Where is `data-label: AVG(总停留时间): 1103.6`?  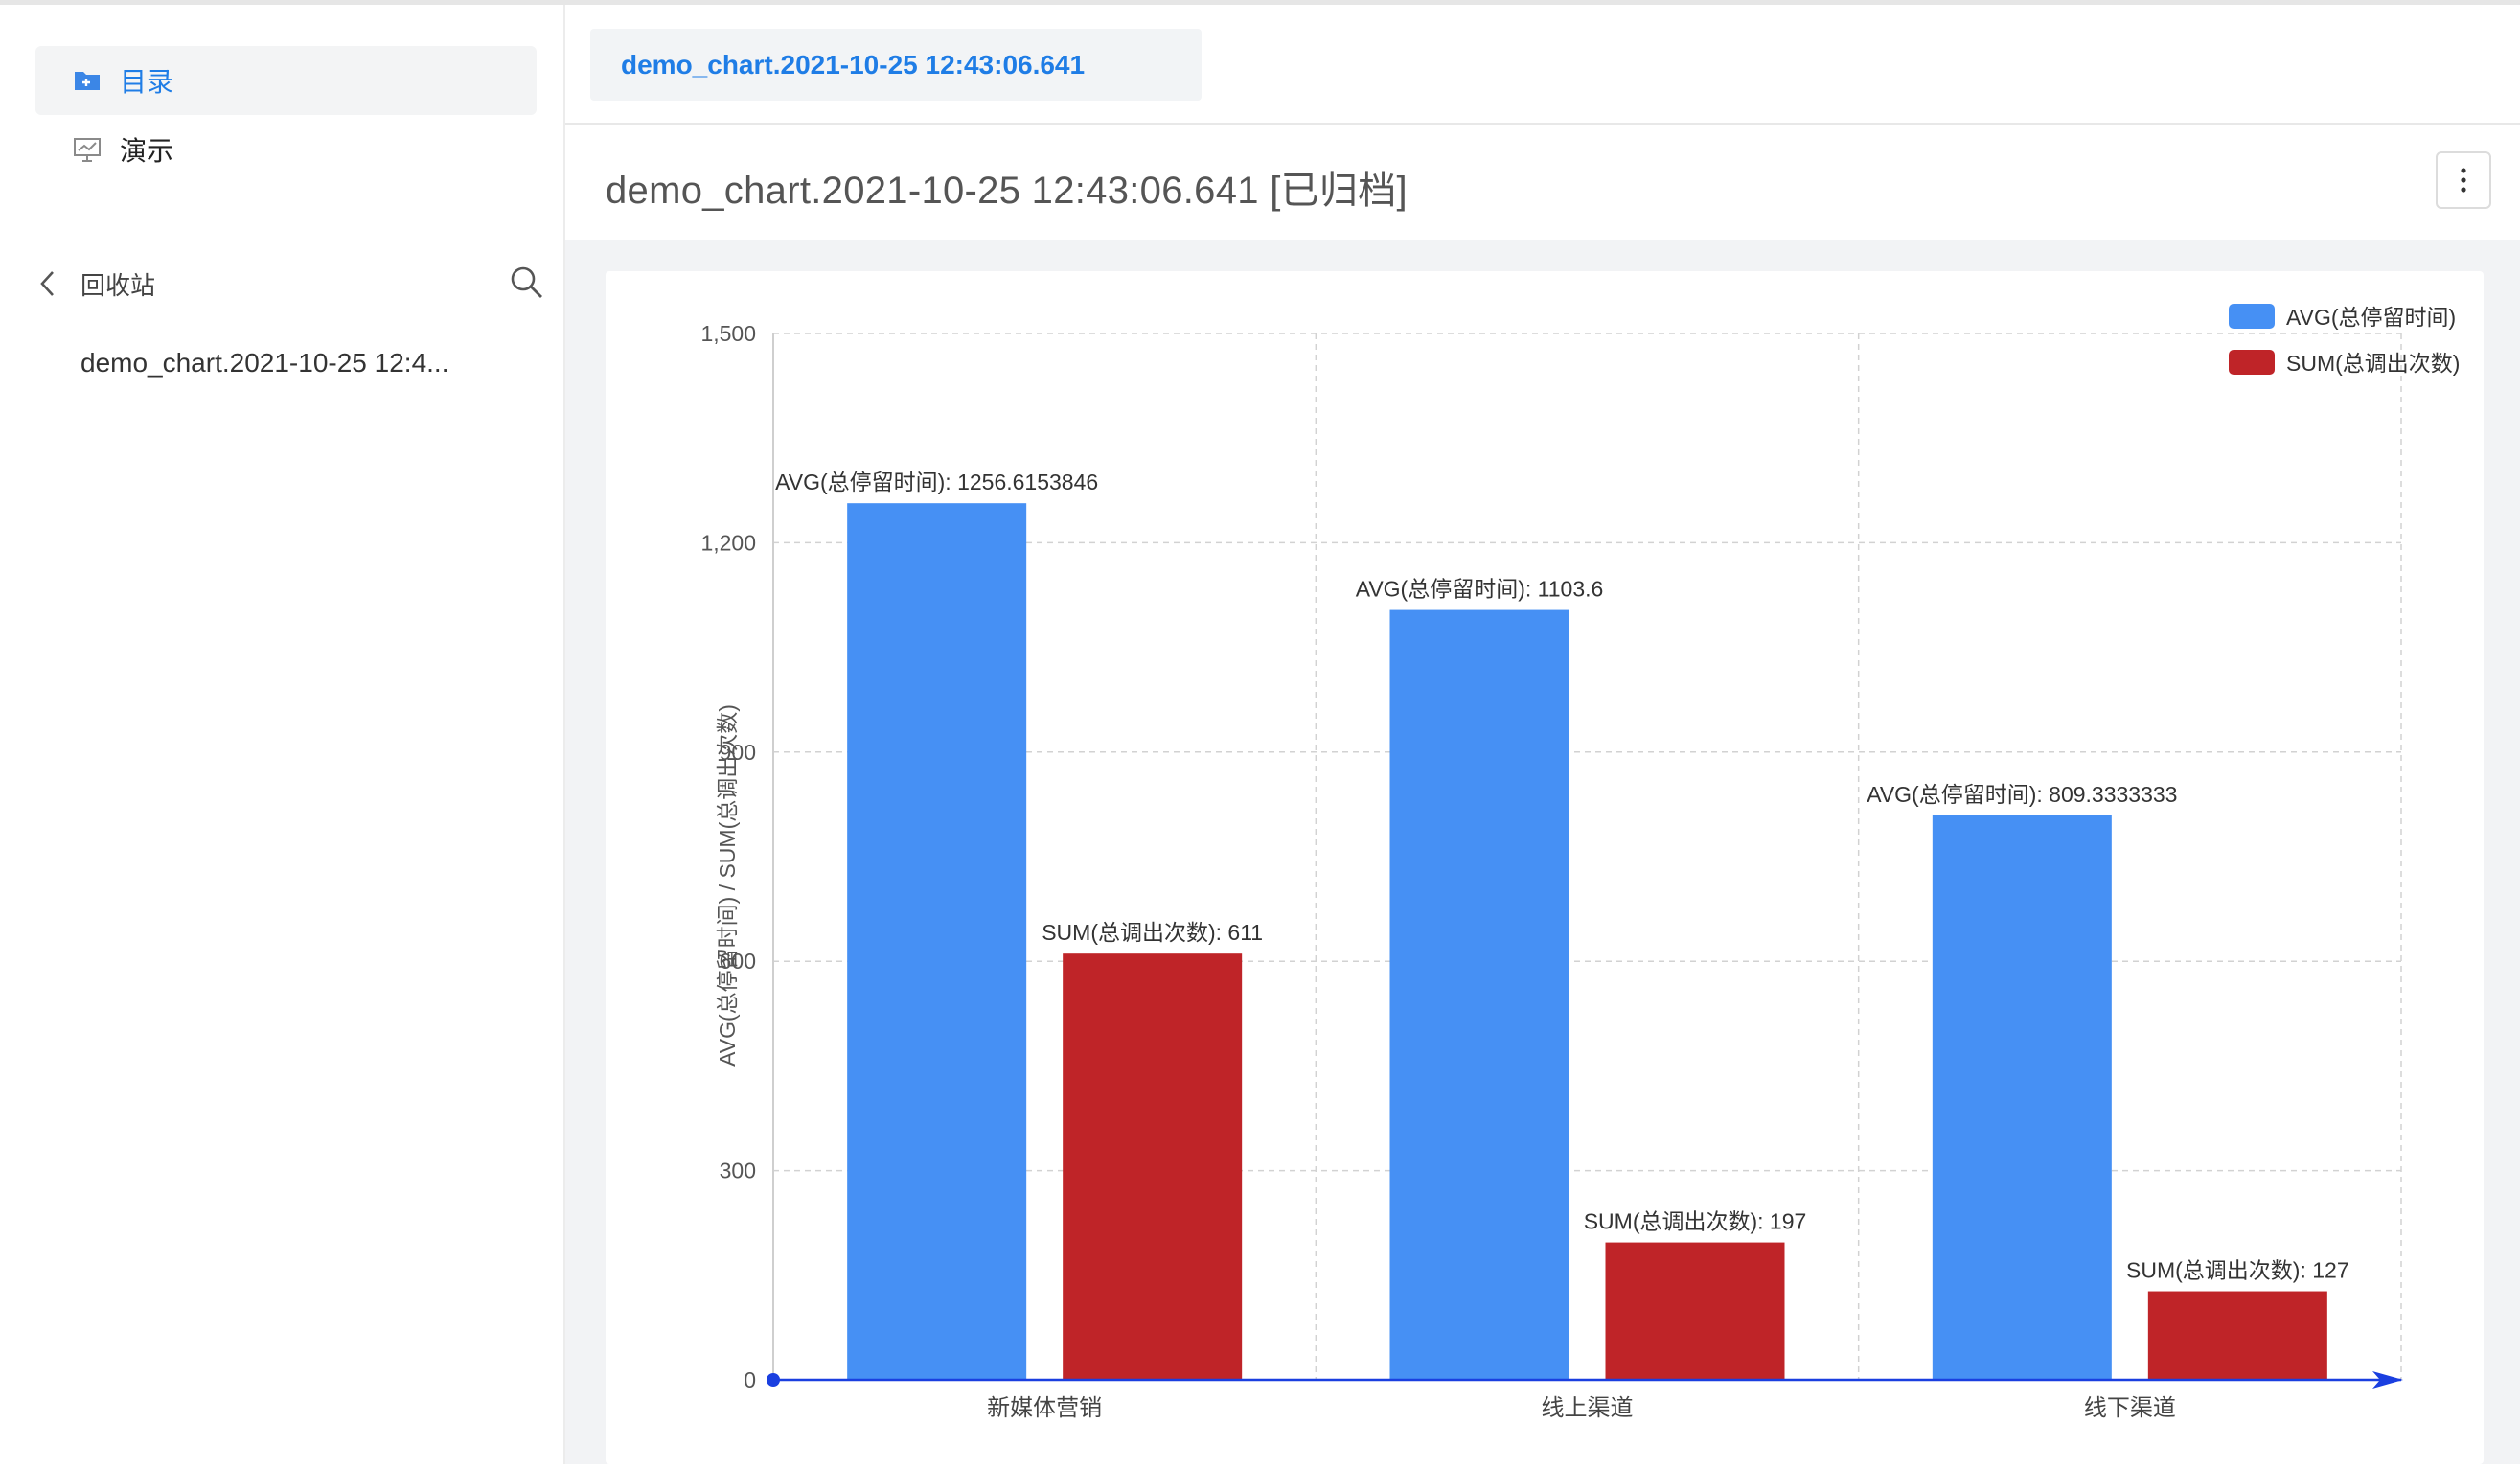
data-label: AVG(总停留时间): 1103.6 is located at coordinates (1480, 589).